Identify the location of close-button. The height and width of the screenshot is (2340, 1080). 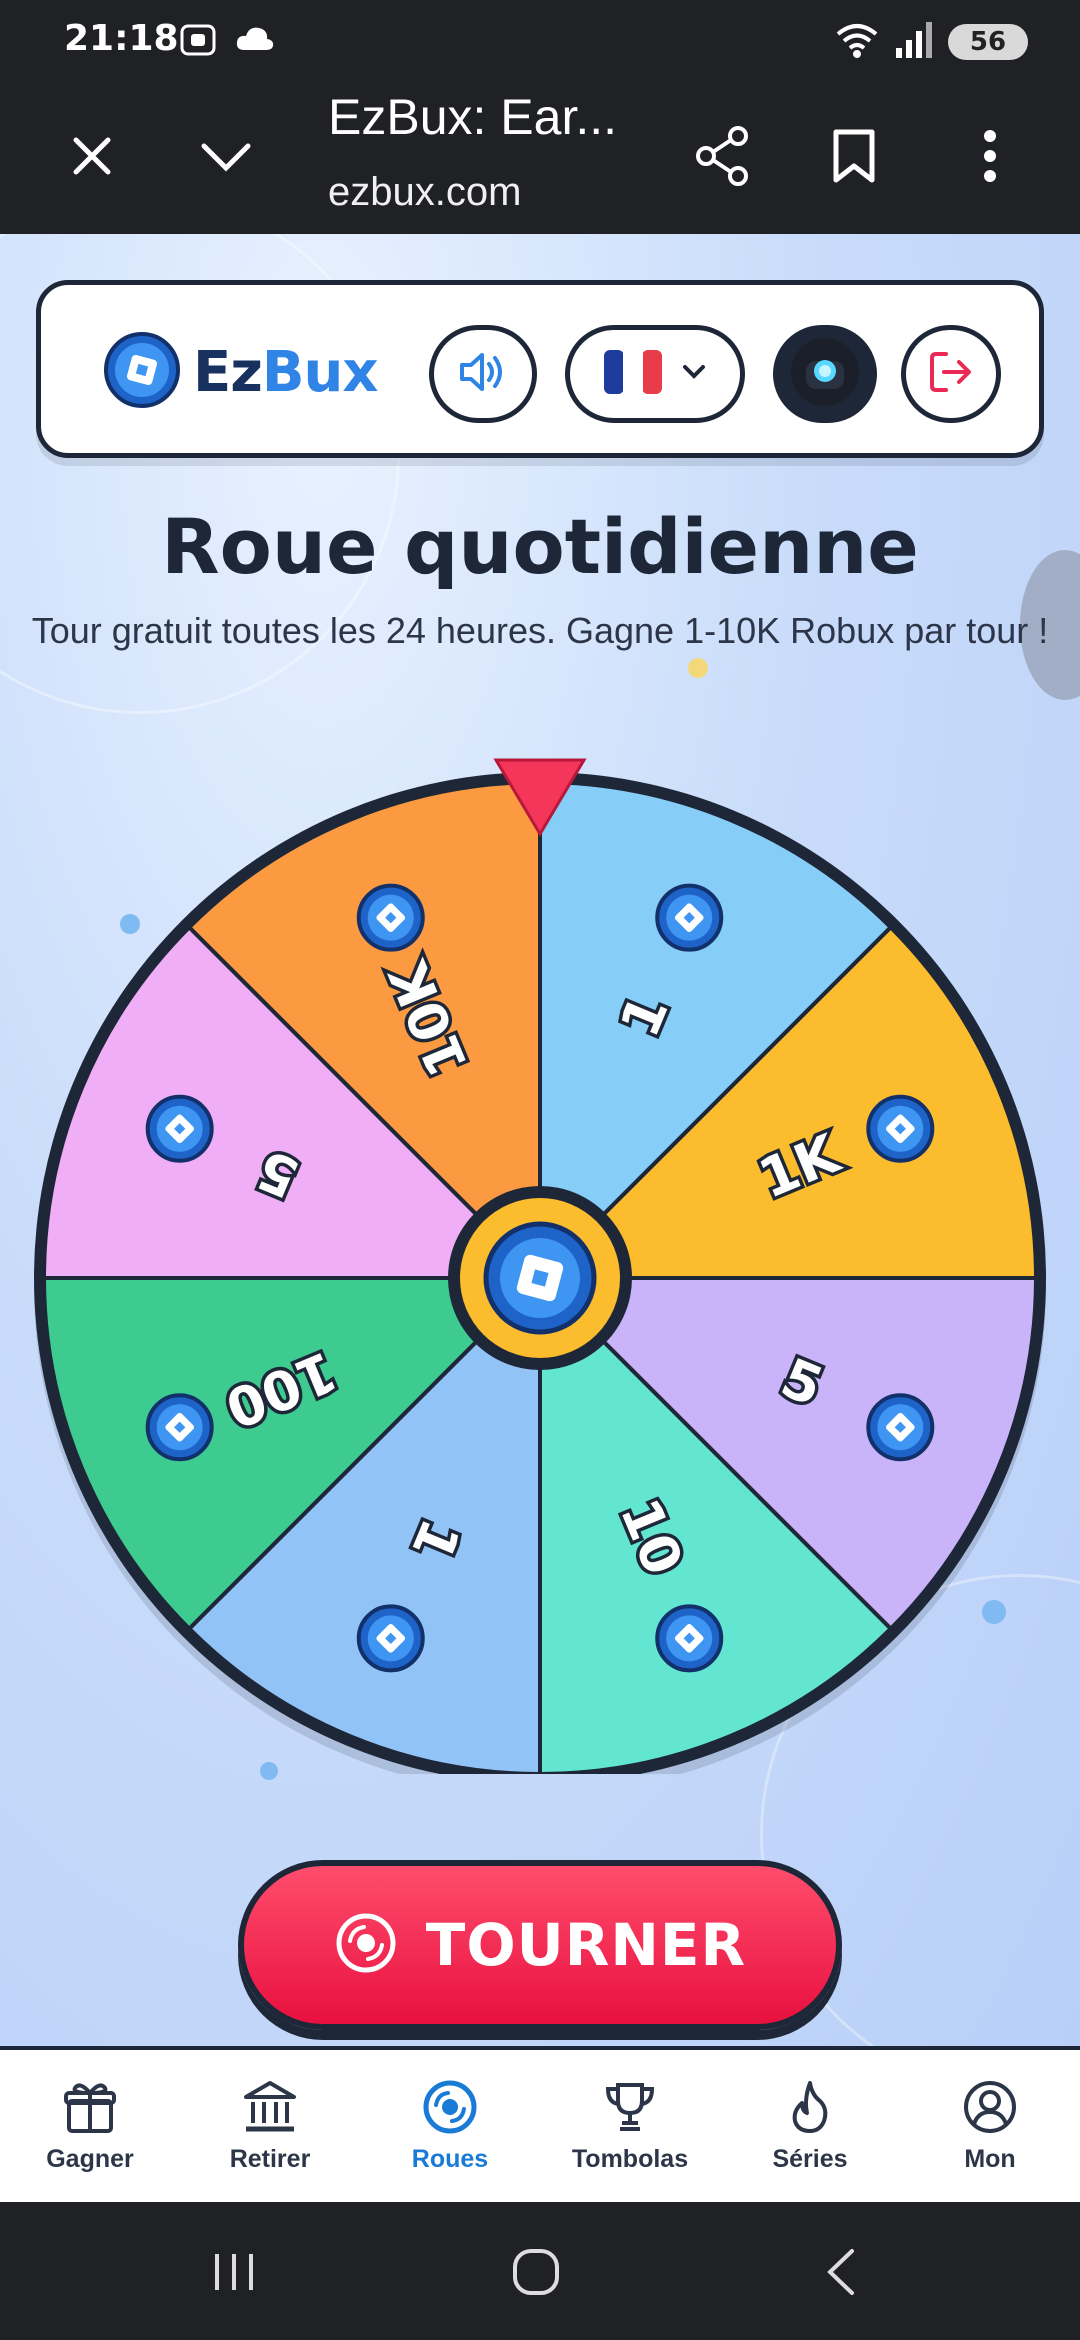
(92, 158).